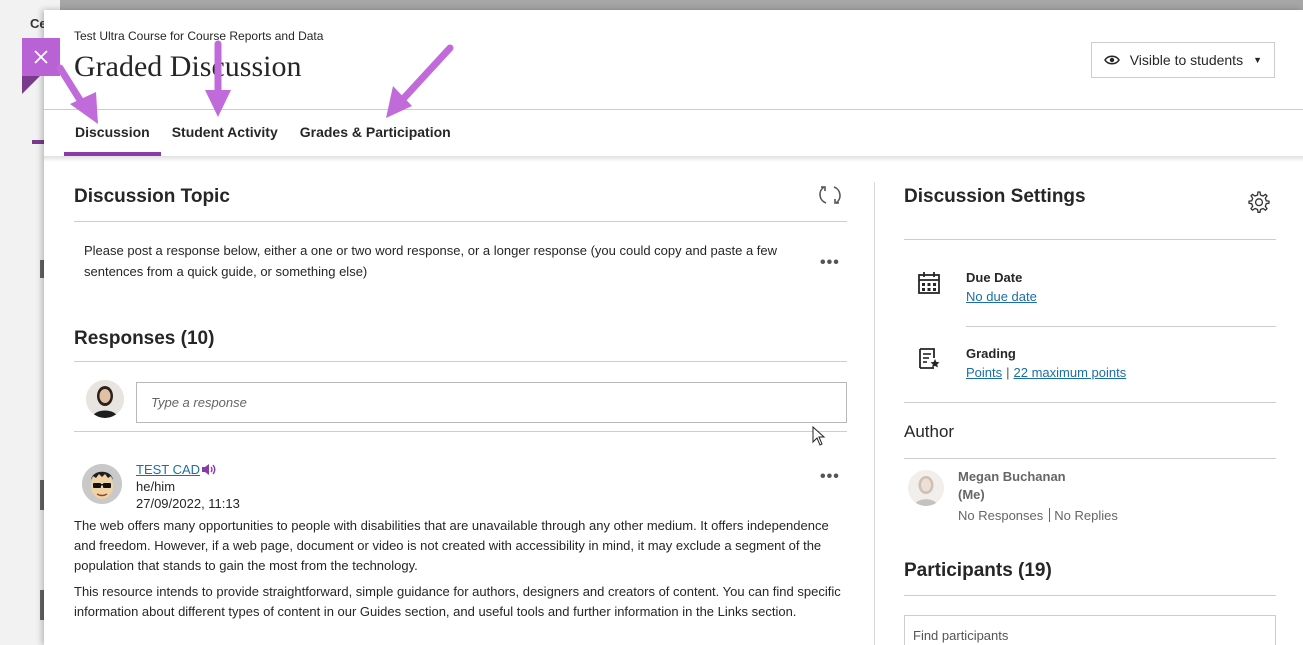 This screenshot has width=1303, height=645. Describe the element at coordinates (651, 5) in the screenshot. I see `background-top-bar` at that location.